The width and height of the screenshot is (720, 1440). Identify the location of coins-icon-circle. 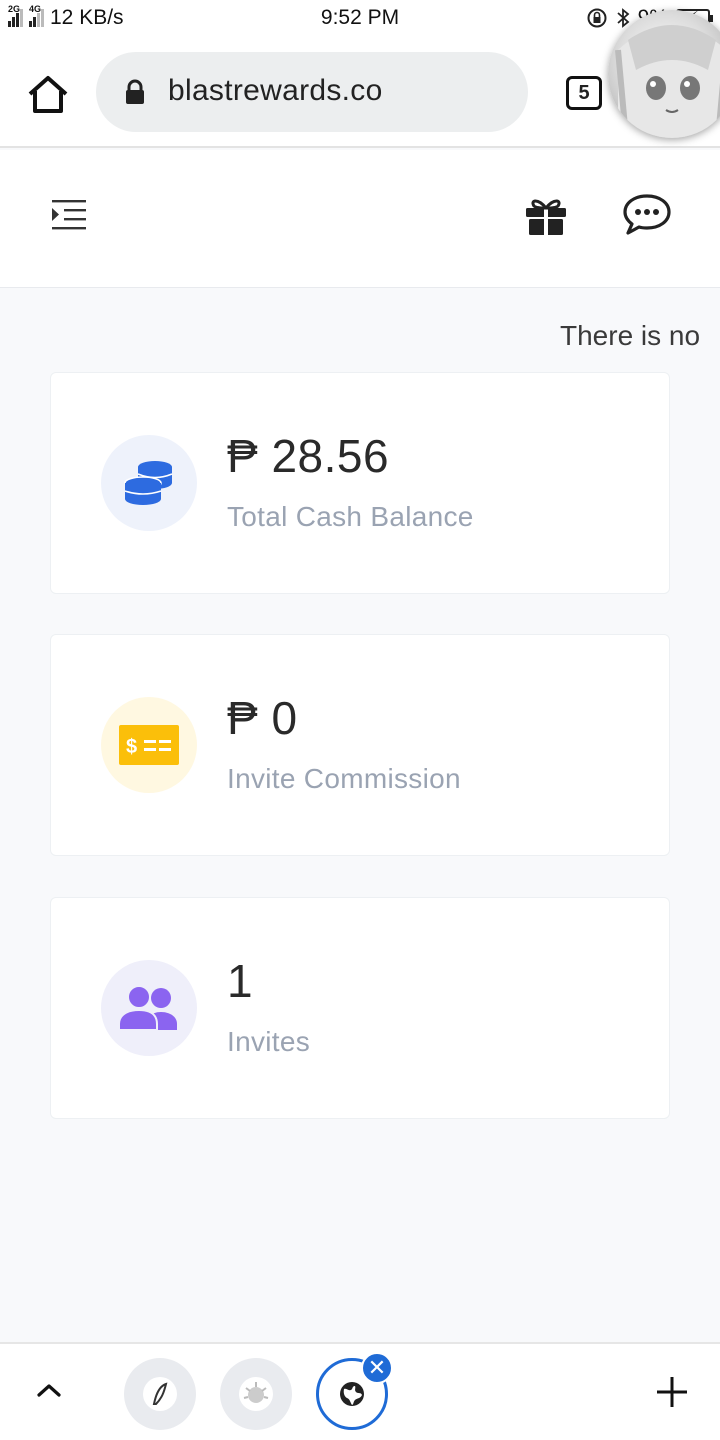
(149, 483).